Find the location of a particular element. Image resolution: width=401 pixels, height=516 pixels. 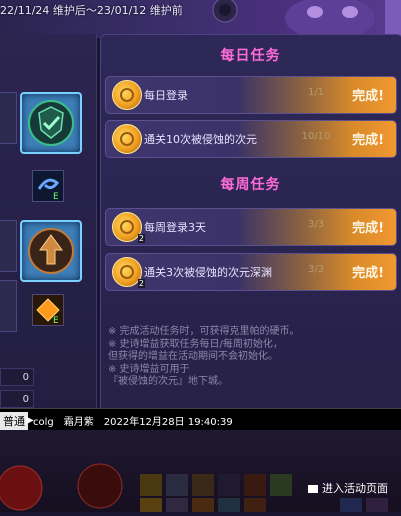

chat-watermark-text: colg 霜月紫 2022年12月28日 19:40:39 is located at coordinates (133, 420).